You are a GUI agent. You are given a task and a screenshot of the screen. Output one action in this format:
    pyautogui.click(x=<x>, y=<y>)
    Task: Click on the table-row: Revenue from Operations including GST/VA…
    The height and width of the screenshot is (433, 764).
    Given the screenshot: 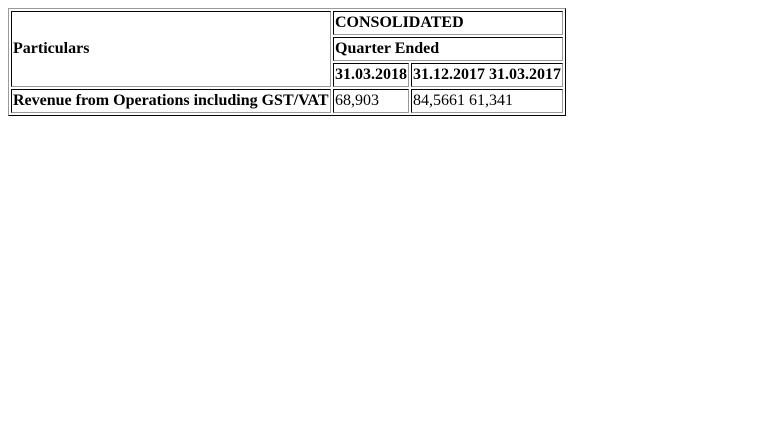 What is the action you would take?
    pyautogui.click(x=287, y=101)
    